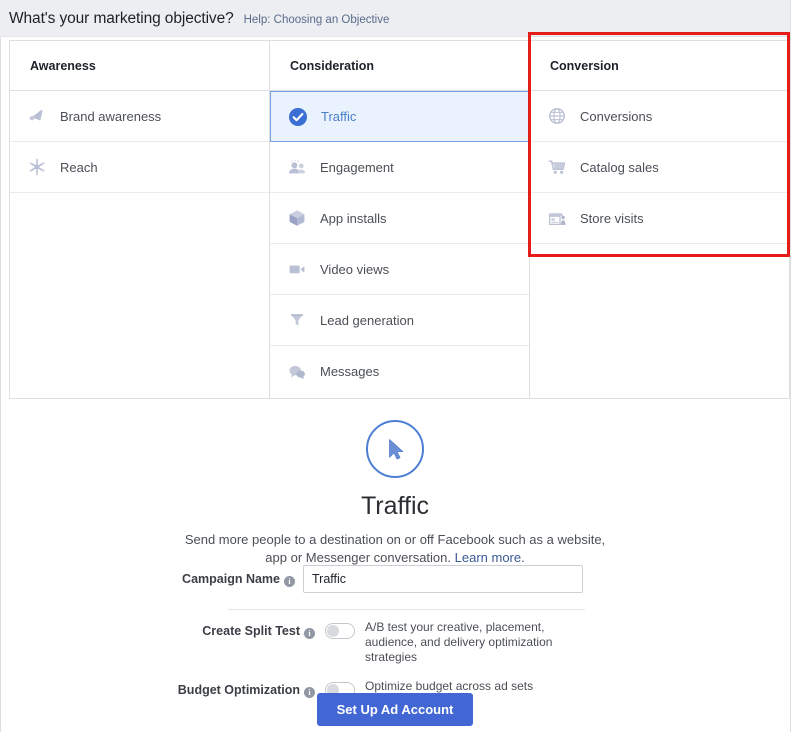 The height and width of the screenshot is (732, 800). What do you see at coordinates (399, 269) in the screenshot?
I see `objective-item-video-views: Video views` at bounding box center [399, 269].